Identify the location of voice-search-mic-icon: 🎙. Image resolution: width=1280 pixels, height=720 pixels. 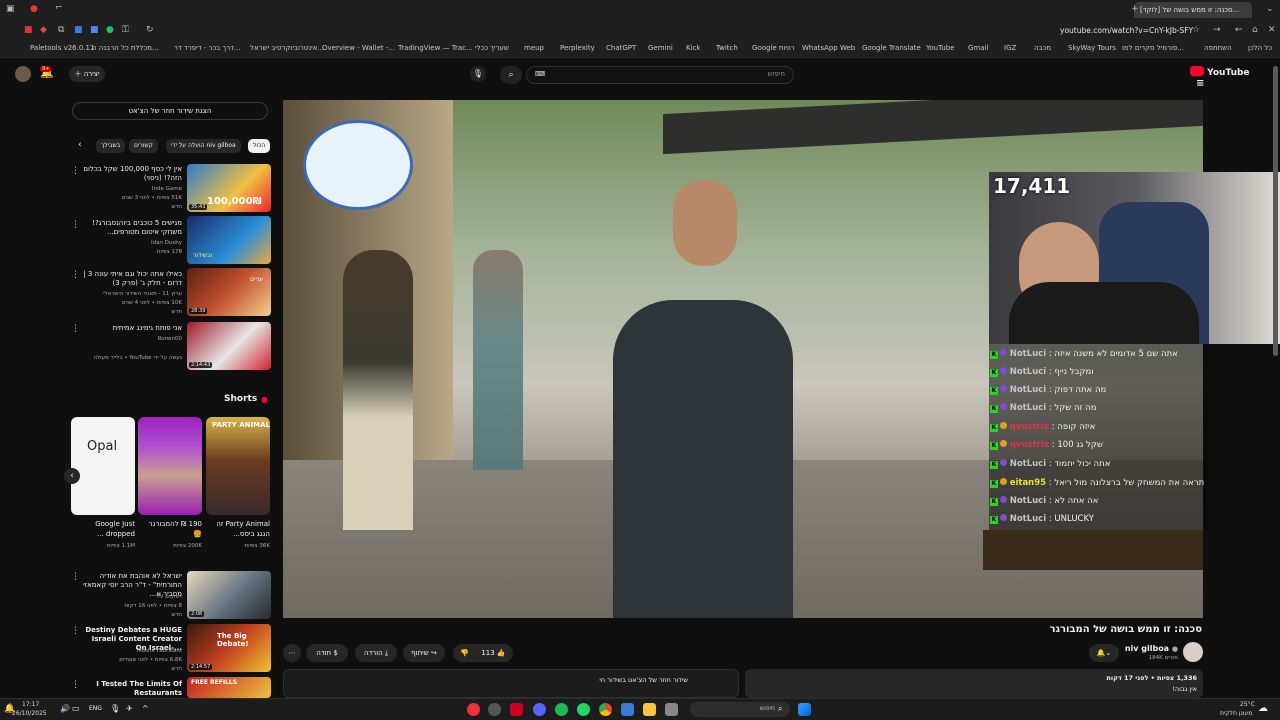
(478, 74).